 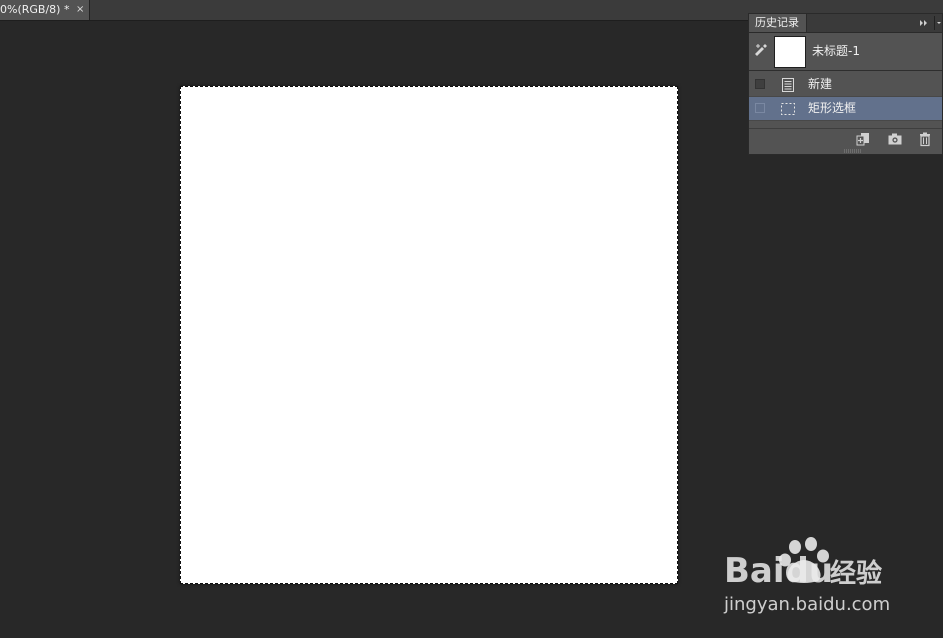 I want to click on collapse-panel-icon, so click(x=924, y=23).